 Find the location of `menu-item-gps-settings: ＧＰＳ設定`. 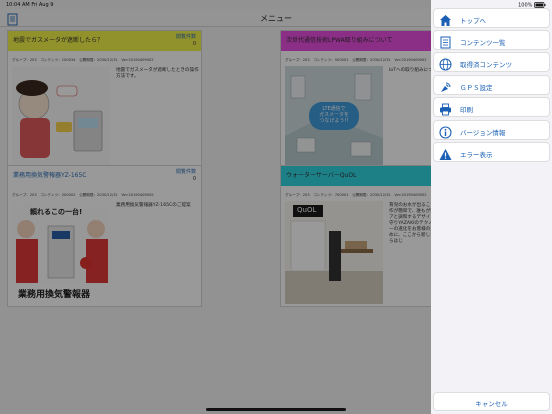

menu-item-gps-settings: ＧＰＳ設定 is located at coordinates (491, 85).